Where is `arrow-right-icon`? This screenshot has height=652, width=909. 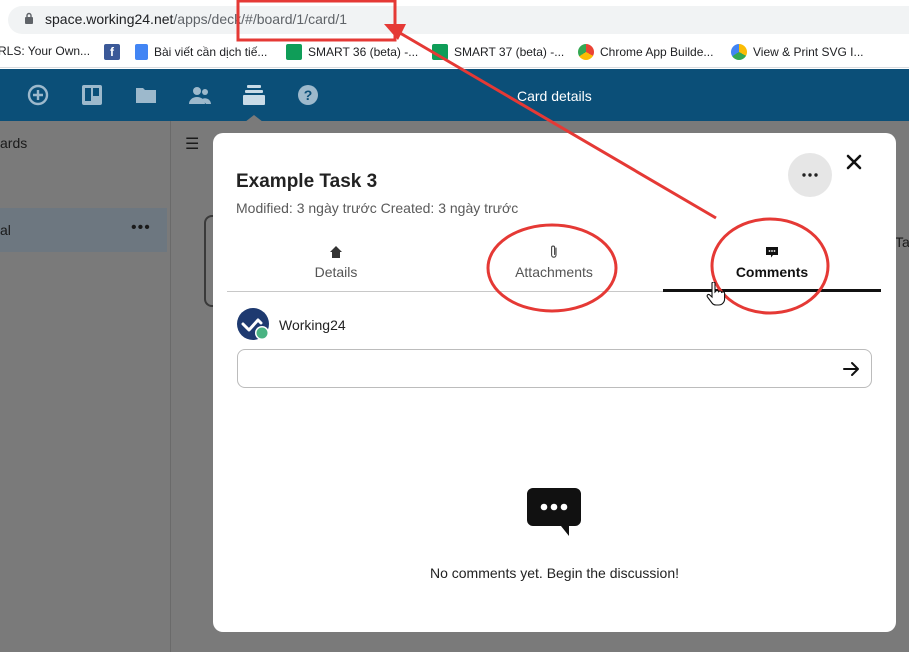 arrow-right-icon is located at coordinates (851, 369).